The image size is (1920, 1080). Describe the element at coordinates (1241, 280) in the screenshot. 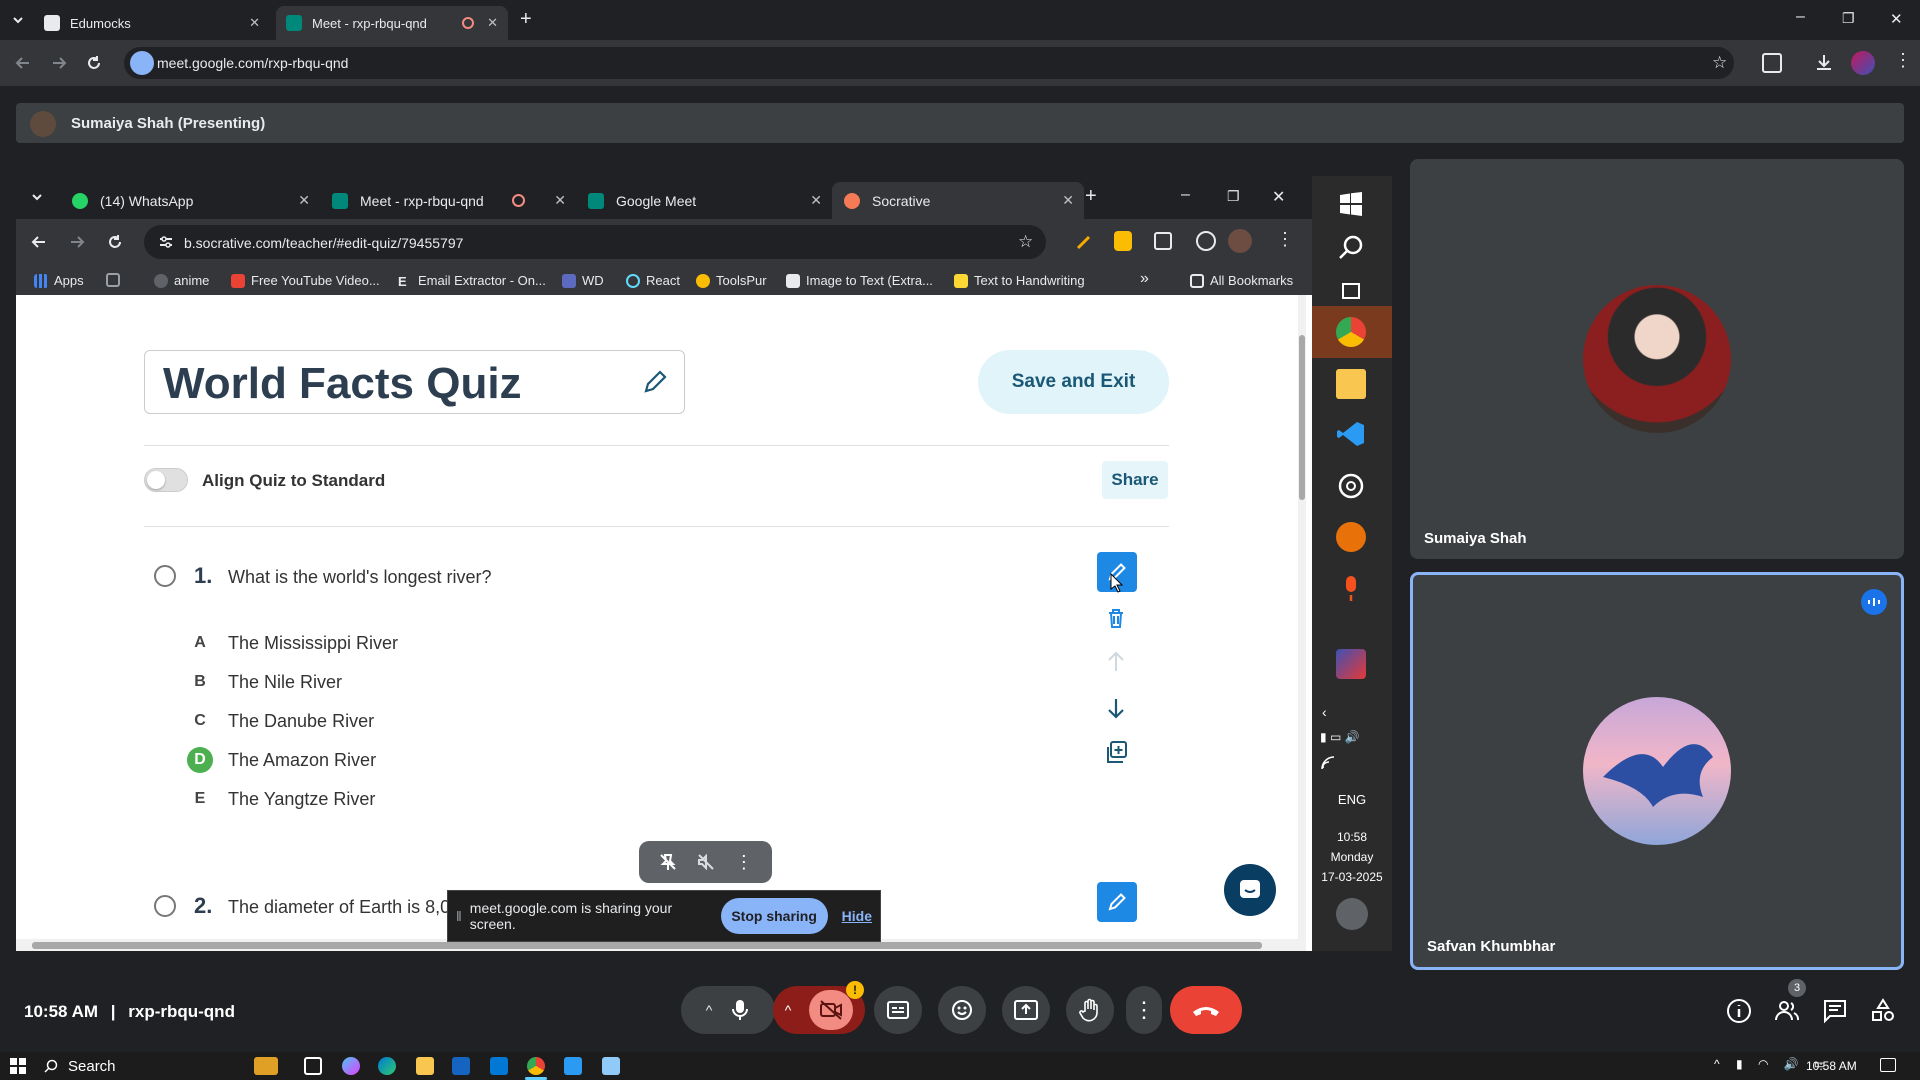

I see `all-bookmarks-folder: All Bookmarks` at that location.